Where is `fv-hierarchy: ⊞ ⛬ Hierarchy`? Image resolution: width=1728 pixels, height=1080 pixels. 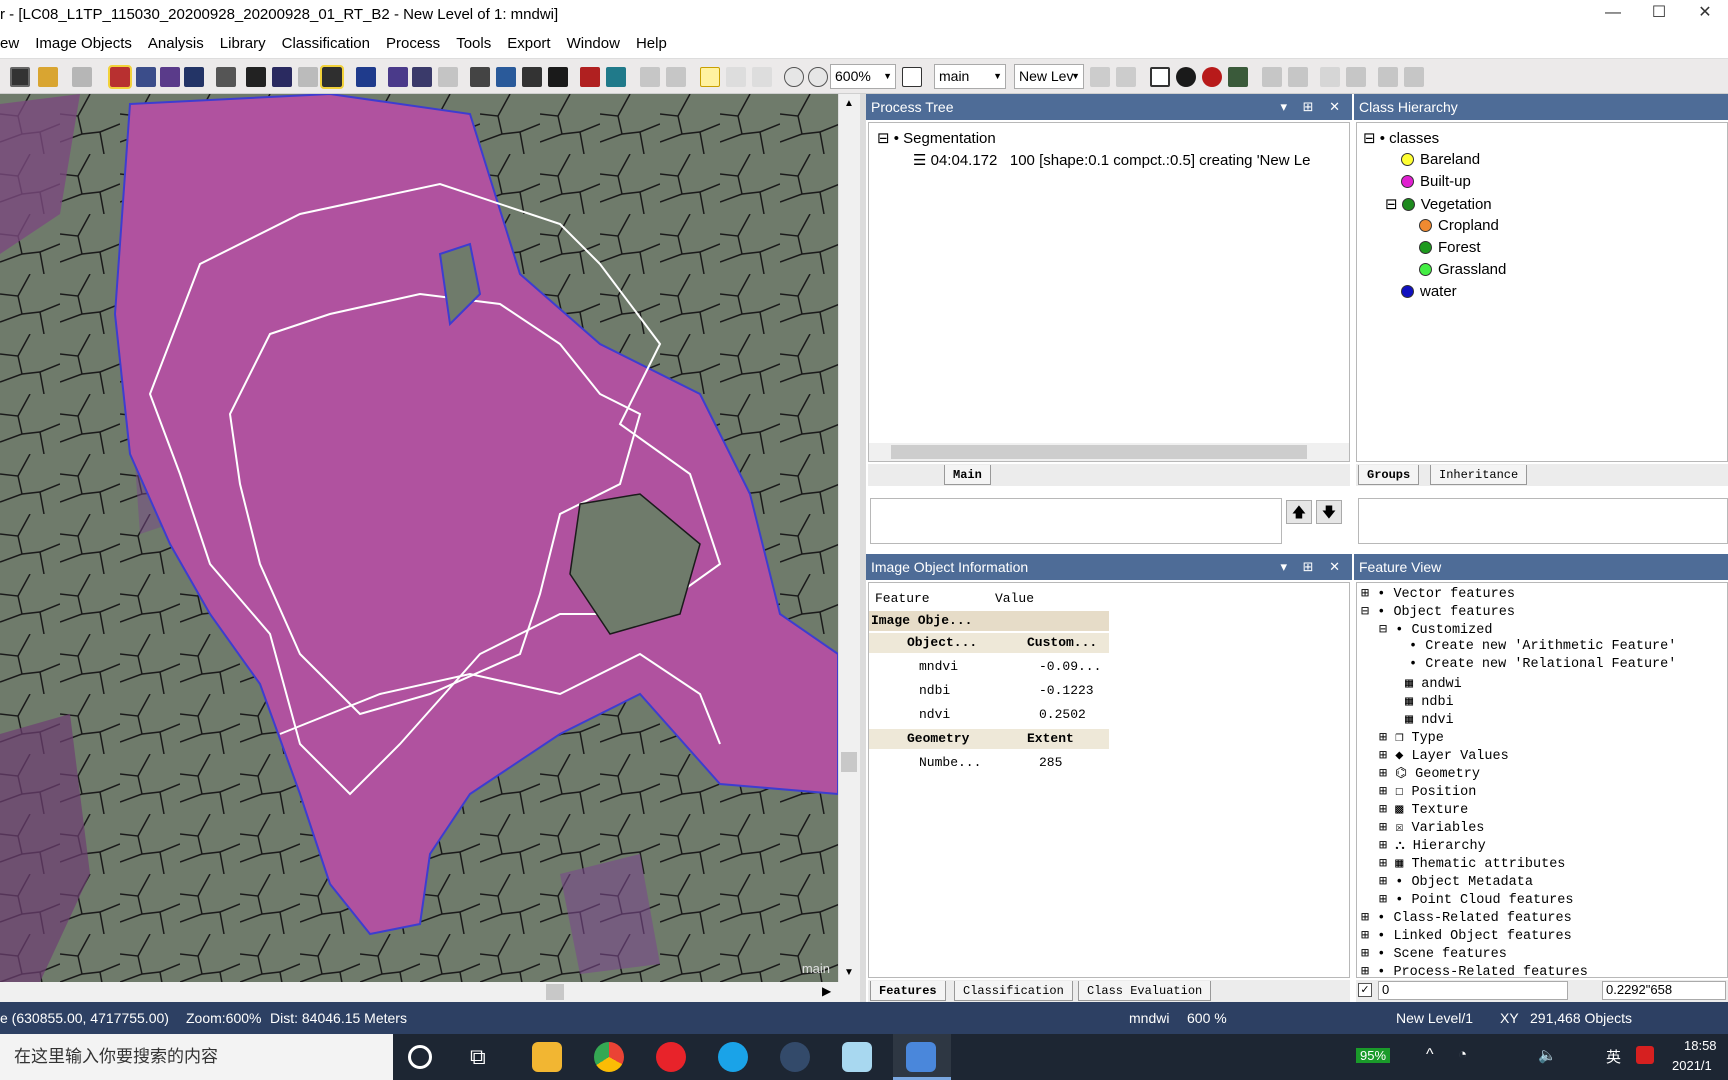 fv-hierarchy: ⊞ ⛬ Hierarchy is located at coordinates (1432, 845).